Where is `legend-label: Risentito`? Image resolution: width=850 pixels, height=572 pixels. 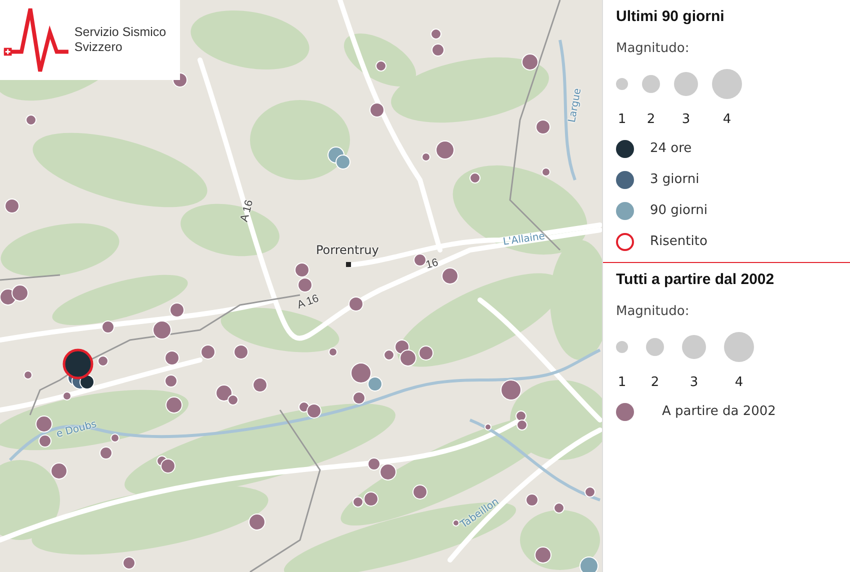 legend-label: Risentito is located at coordinates (679, 241).